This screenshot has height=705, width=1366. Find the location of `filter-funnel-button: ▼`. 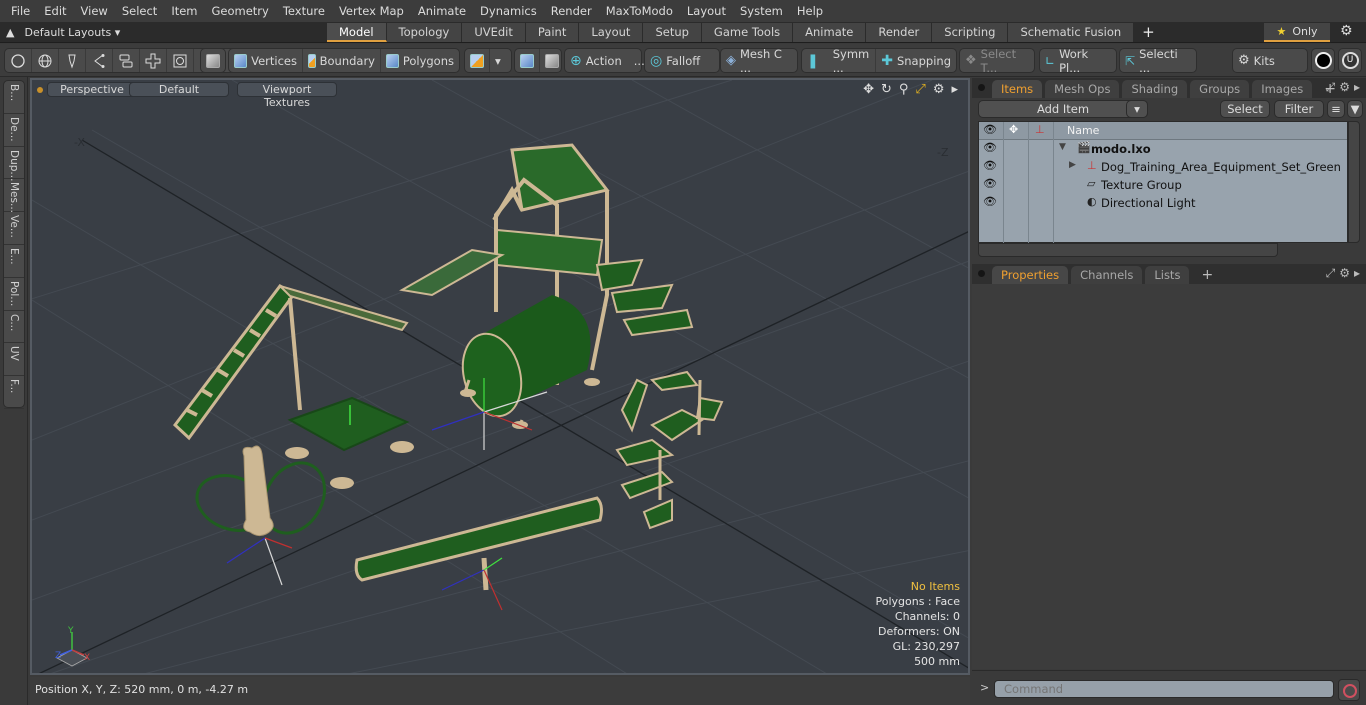

filter-funnel-button: ▼ is located at coordinates (1355, 109).